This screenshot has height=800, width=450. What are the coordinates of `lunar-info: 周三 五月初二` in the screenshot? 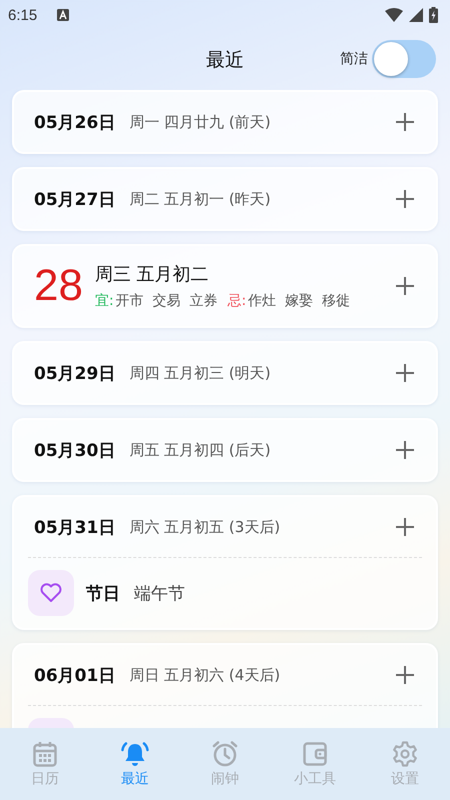 It's located at (152, 274).